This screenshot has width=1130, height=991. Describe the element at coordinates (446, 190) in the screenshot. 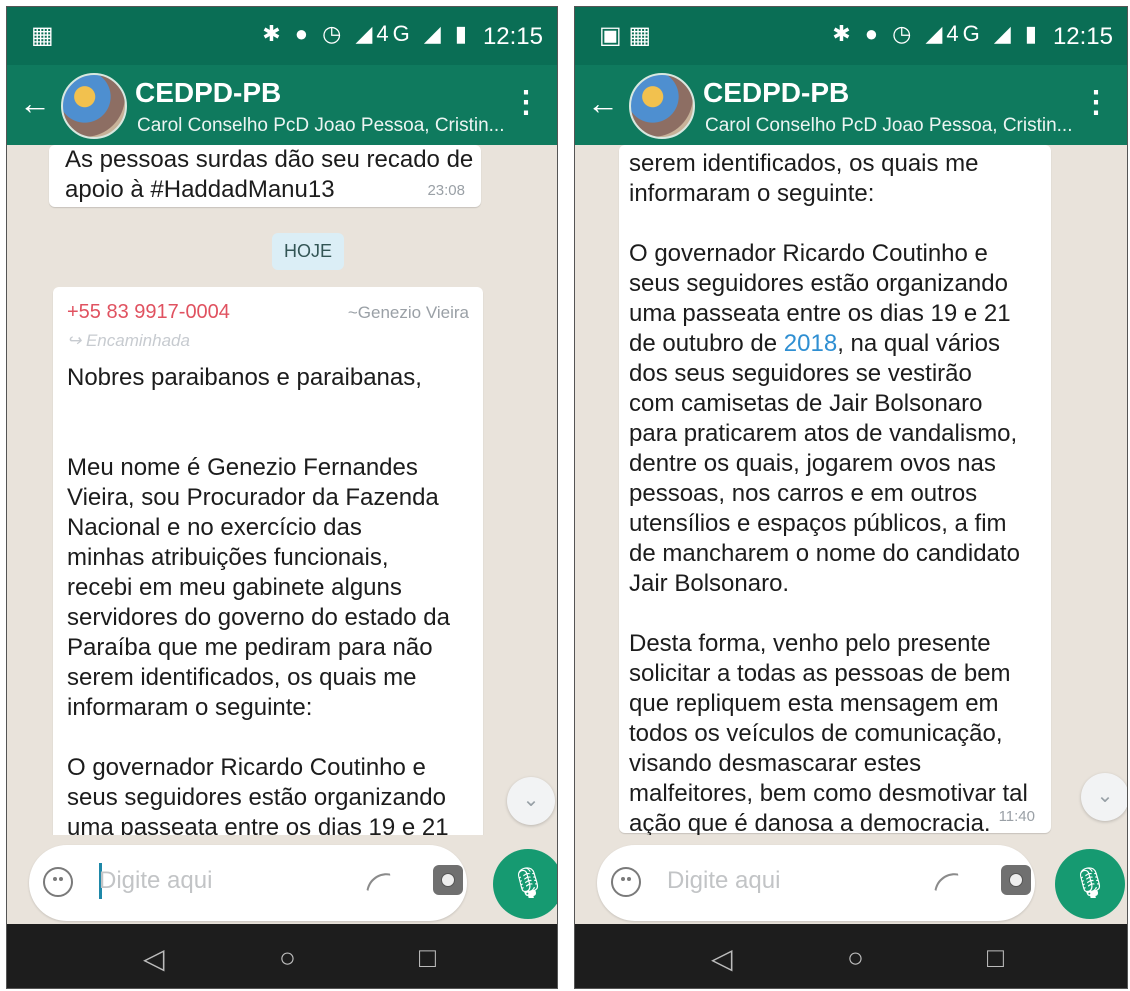

I see `message-time: 23:08` at that location.